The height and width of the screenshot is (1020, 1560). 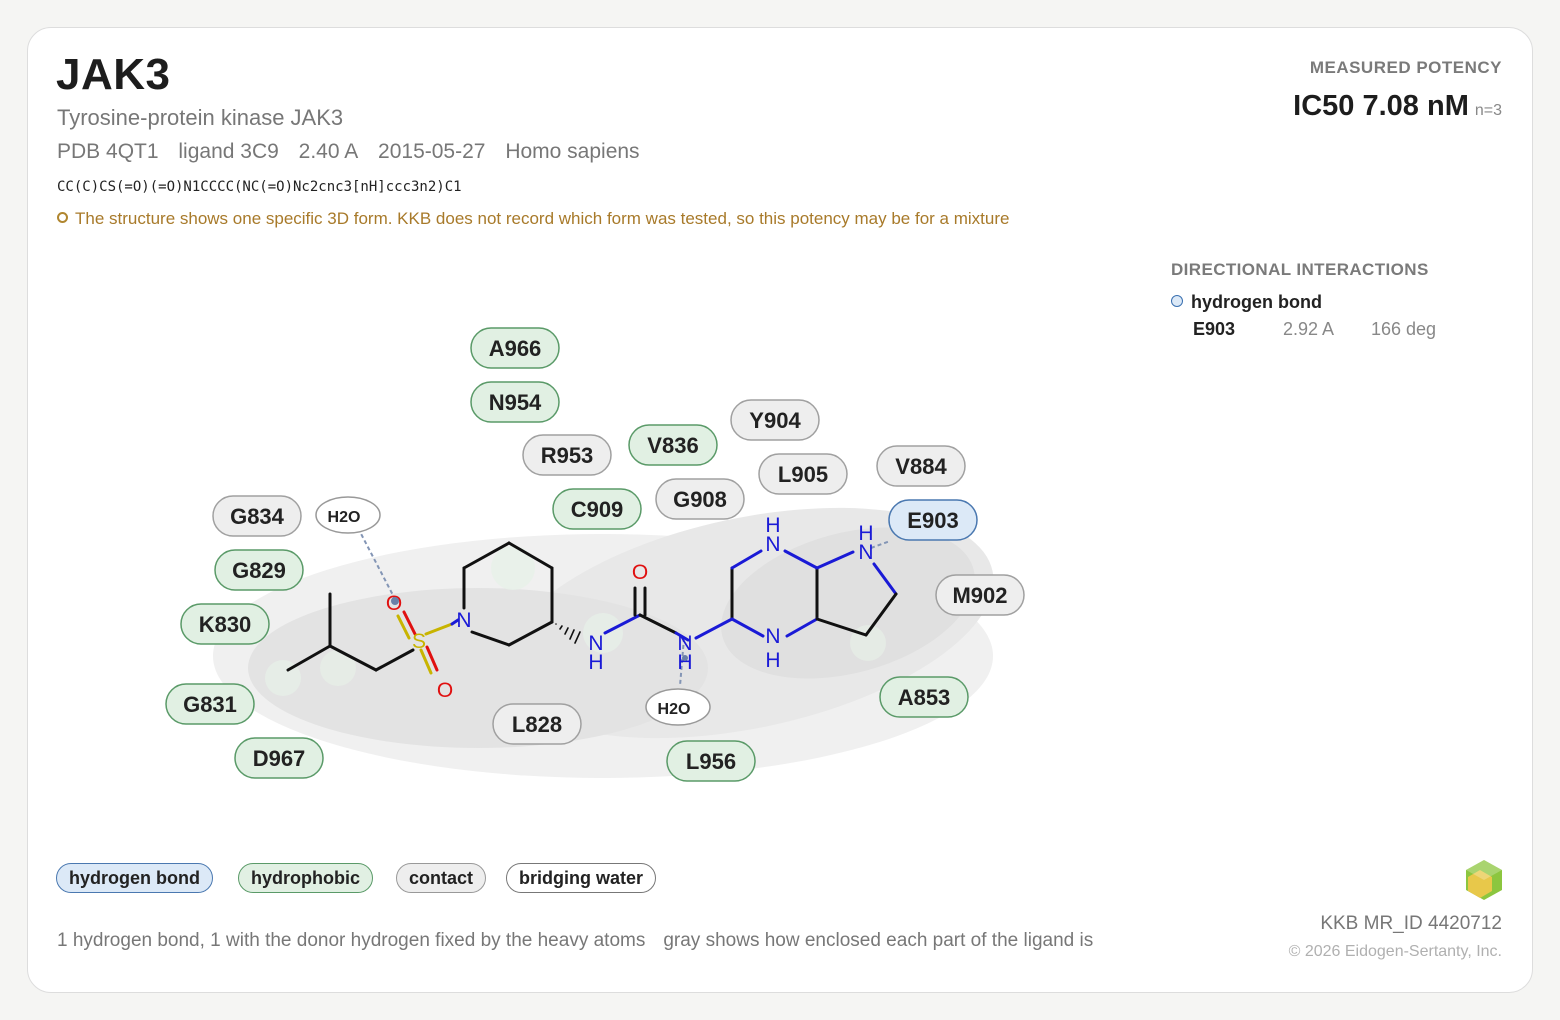 I want to click on residue-label: A966, so click(x=515, y=348).